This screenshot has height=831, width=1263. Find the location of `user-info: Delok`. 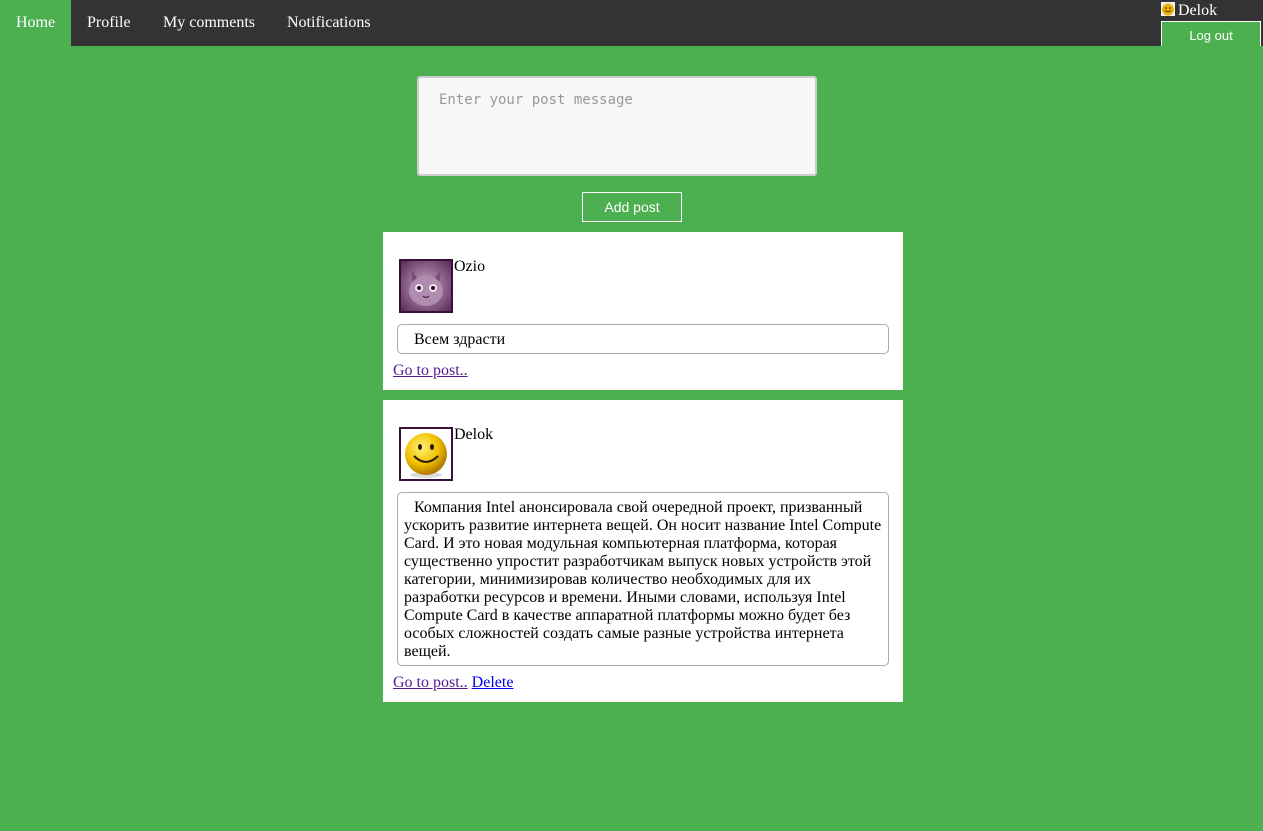

user-info: Delok is located at coordinates (1189, 10).